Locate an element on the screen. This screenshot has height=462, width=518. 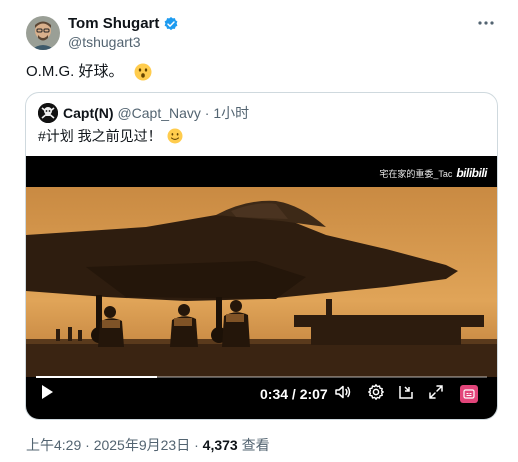
quoted-author-avatar is located at coordinates (48, 113).